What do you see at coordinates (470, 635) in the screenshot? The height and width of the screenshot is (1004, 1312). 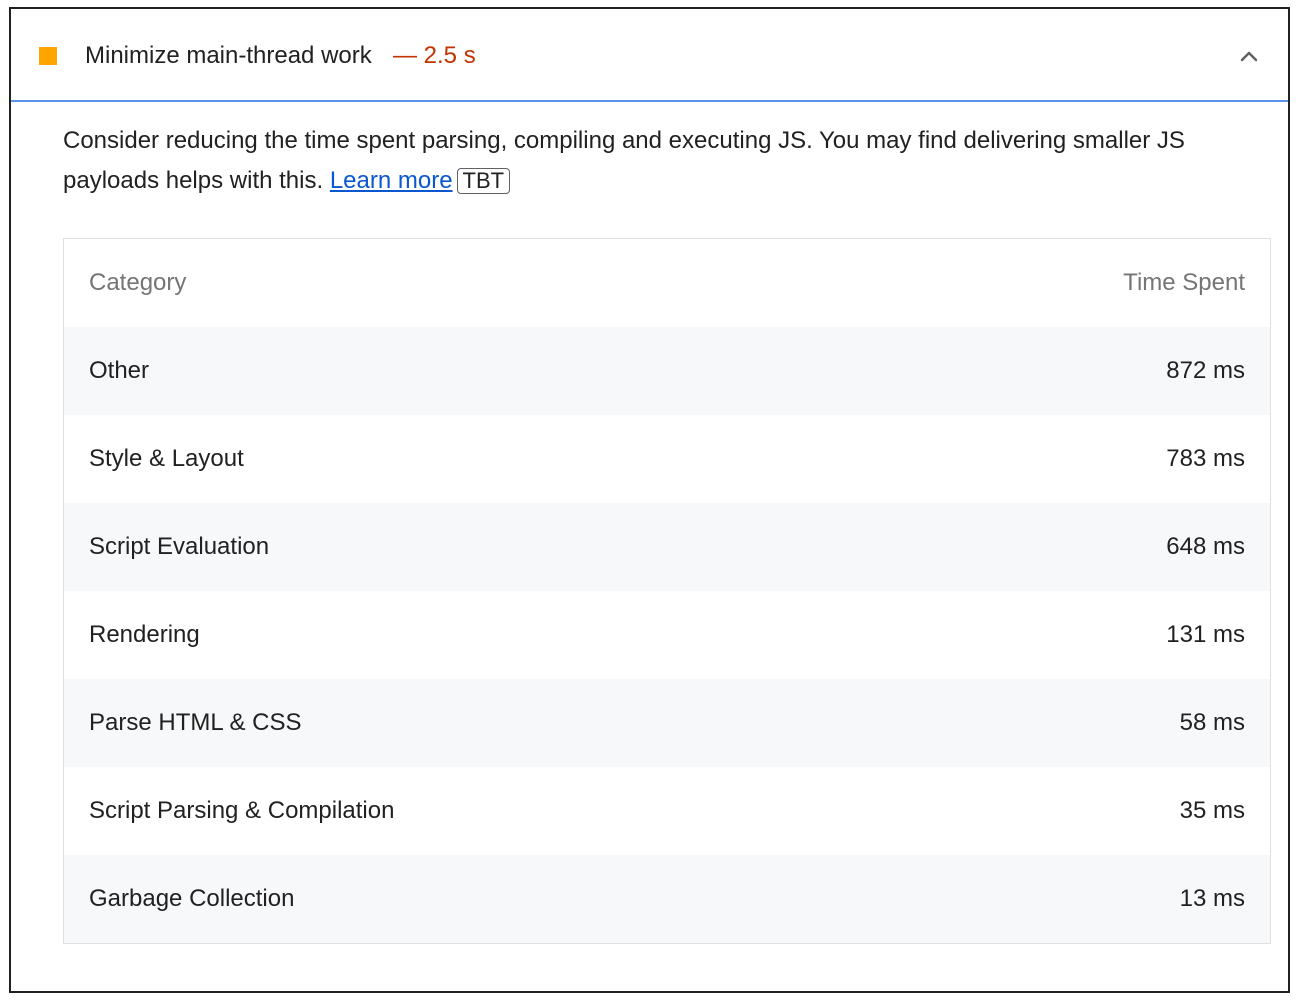 I see `category-cell: Rendering` at bounding box center [470, 635].